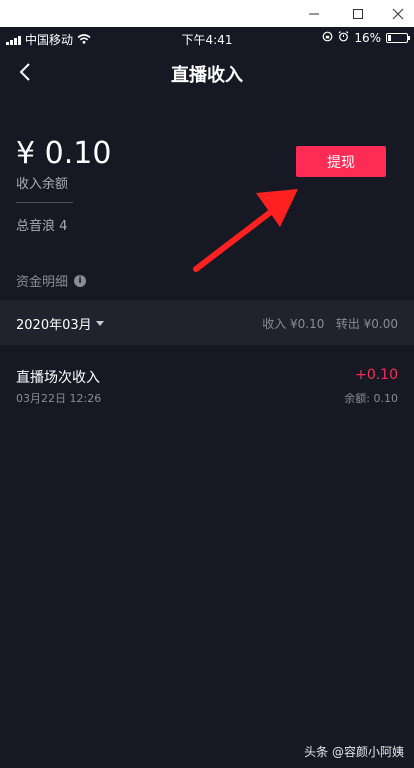 The width and height of the screenshot is (414, 768). Describe the element at coordinates (376, 375) in the screenshot. I see `record-amount: +0.10` at that location.